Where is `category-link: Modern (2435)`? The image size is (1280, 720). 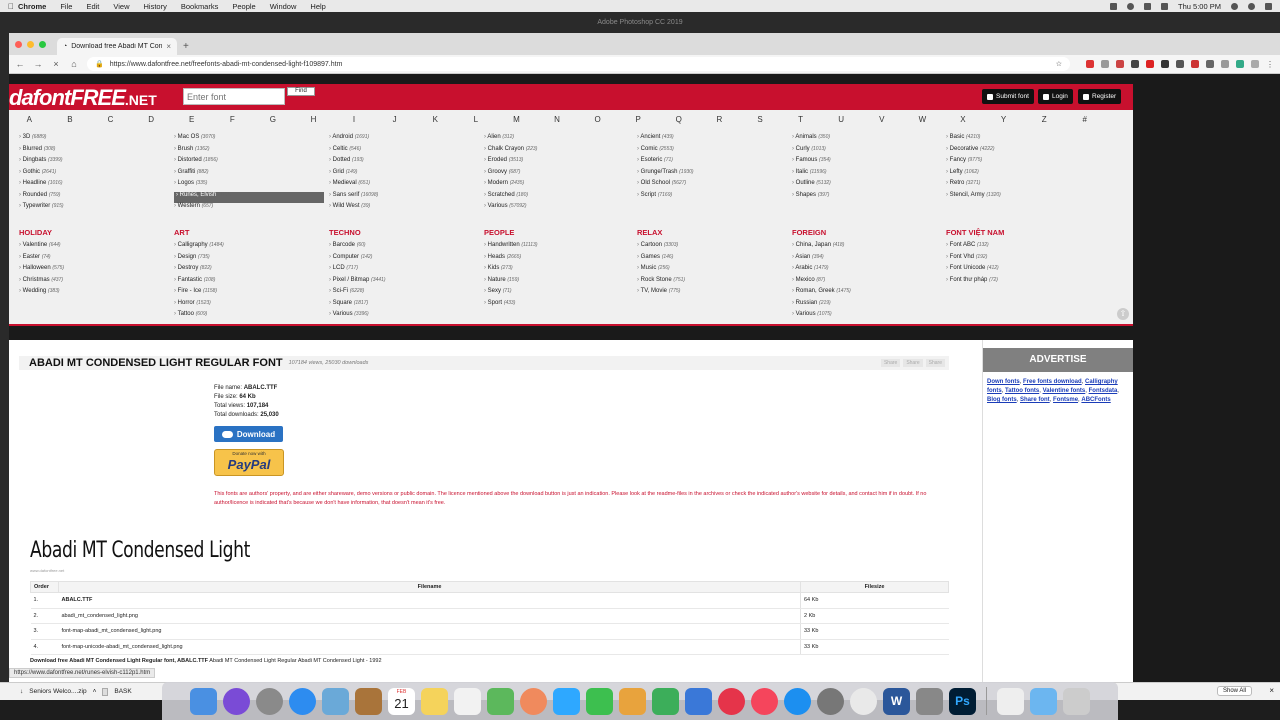 category-link: Modern (2435) is located at coordinates (510, 186).